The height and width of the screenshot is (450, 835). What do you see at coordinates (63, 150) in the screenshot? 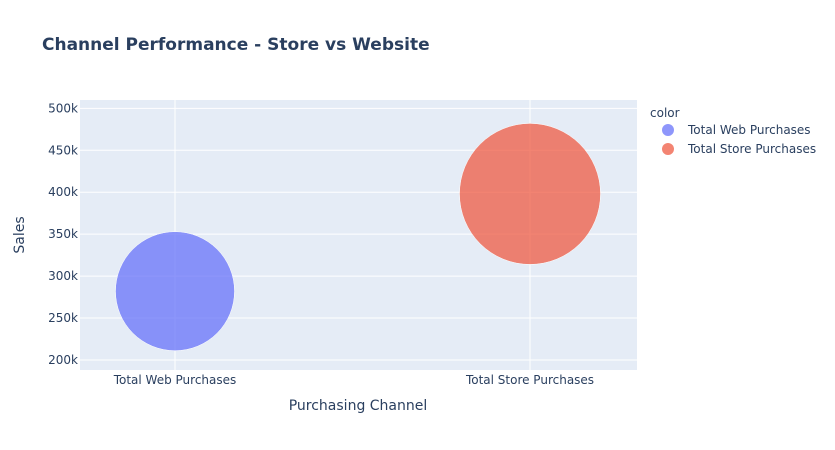
I see `y-tick-label: 450k` at bounding box center [63, 150].